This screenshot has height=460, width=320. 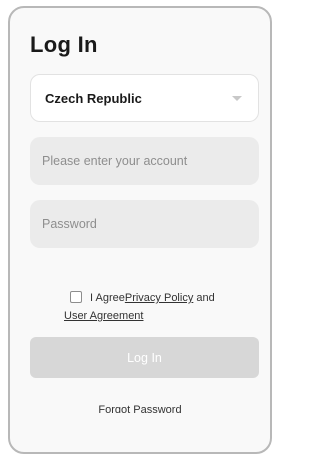 I want to click on and-text: and, so click(x=205, y=298).